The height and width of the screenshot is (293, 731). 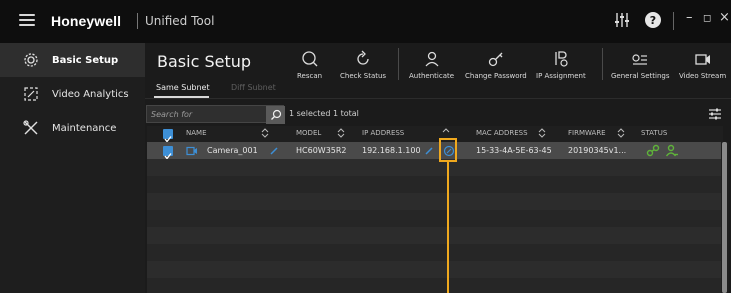 I want to click on scrollbar-thumb, so click(x=724, y=217).